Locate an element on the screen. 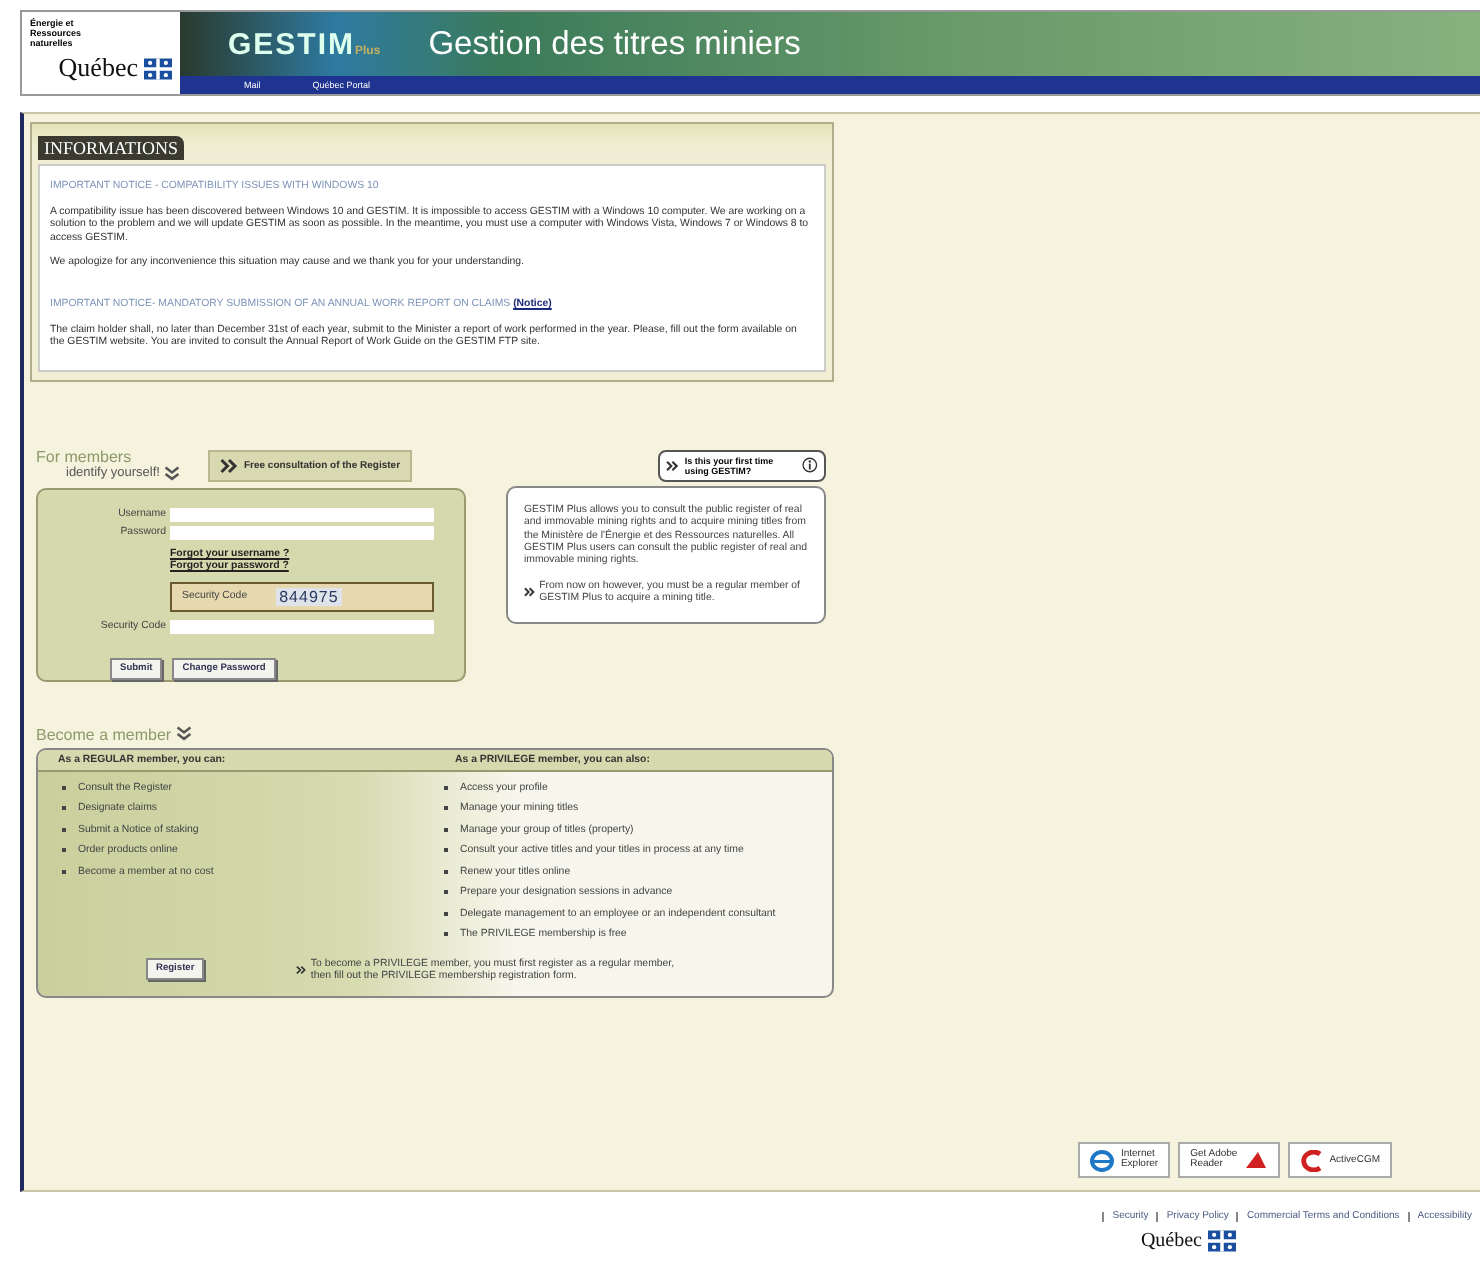 Image resolution: width=1480 pixels, height=1262 pixels. c-logo-icon is located at coordinates (1311, 1160).